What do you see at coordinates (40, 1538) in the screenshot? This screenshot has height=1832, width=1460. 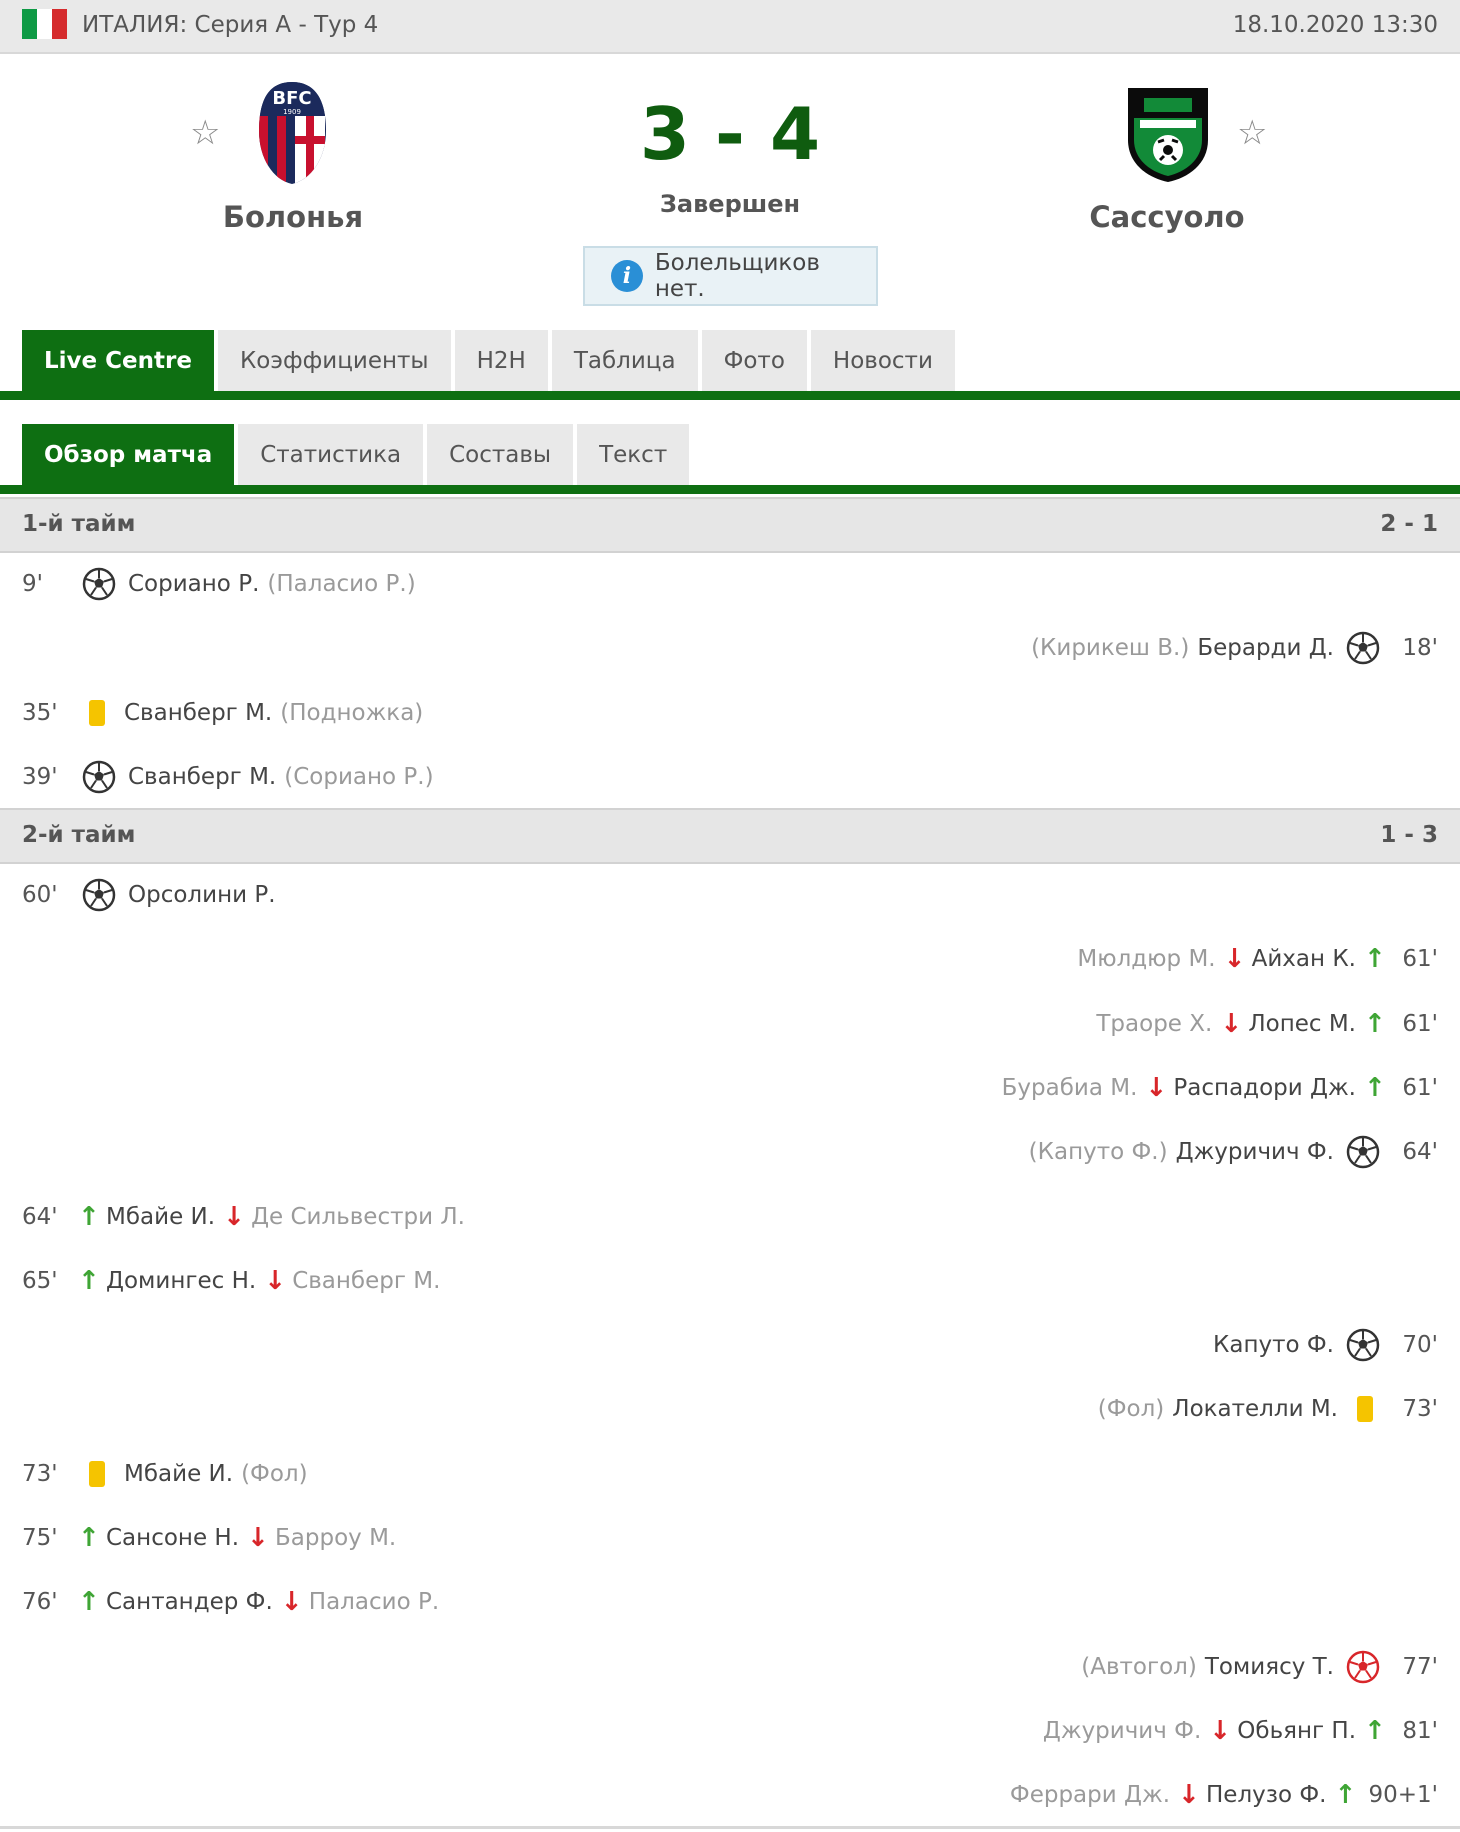 I see `event-minute: 75'` at bounding box center [40, 1538].